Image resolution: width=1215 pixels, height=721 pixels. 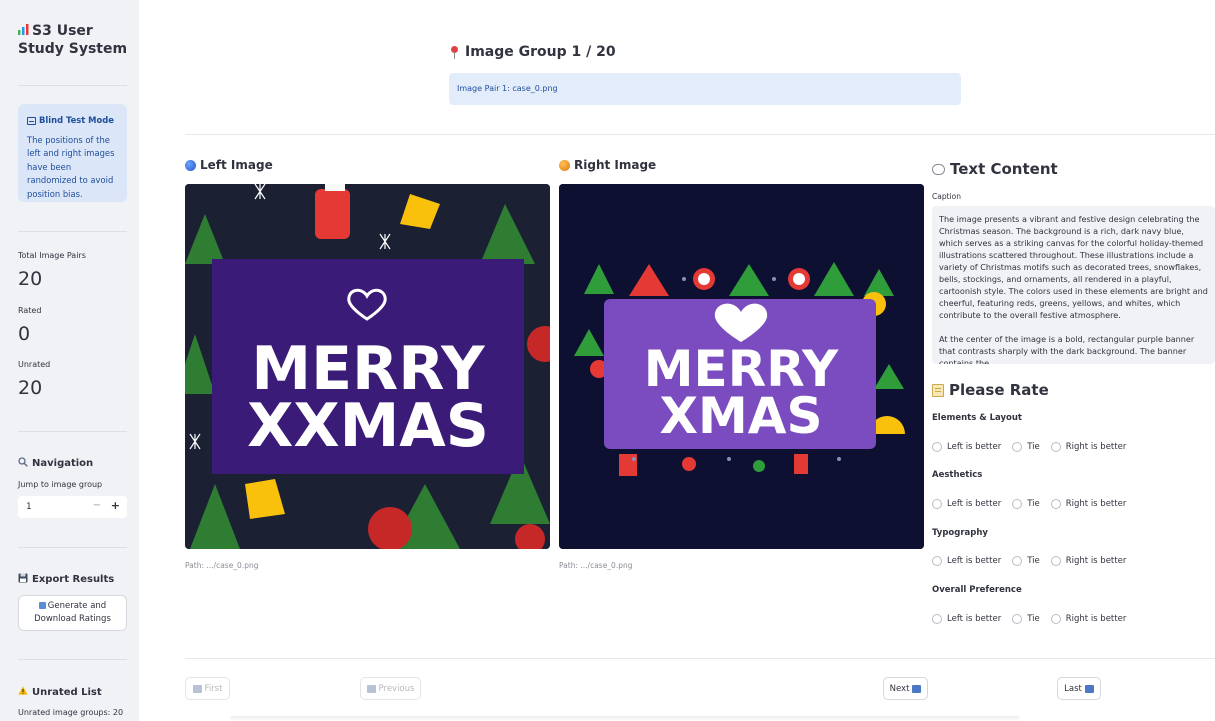 What do you see at coordinates (60, 484) in the screenshot?
I see `jump-label: Jump to image group` at bounding box center [60, 484].